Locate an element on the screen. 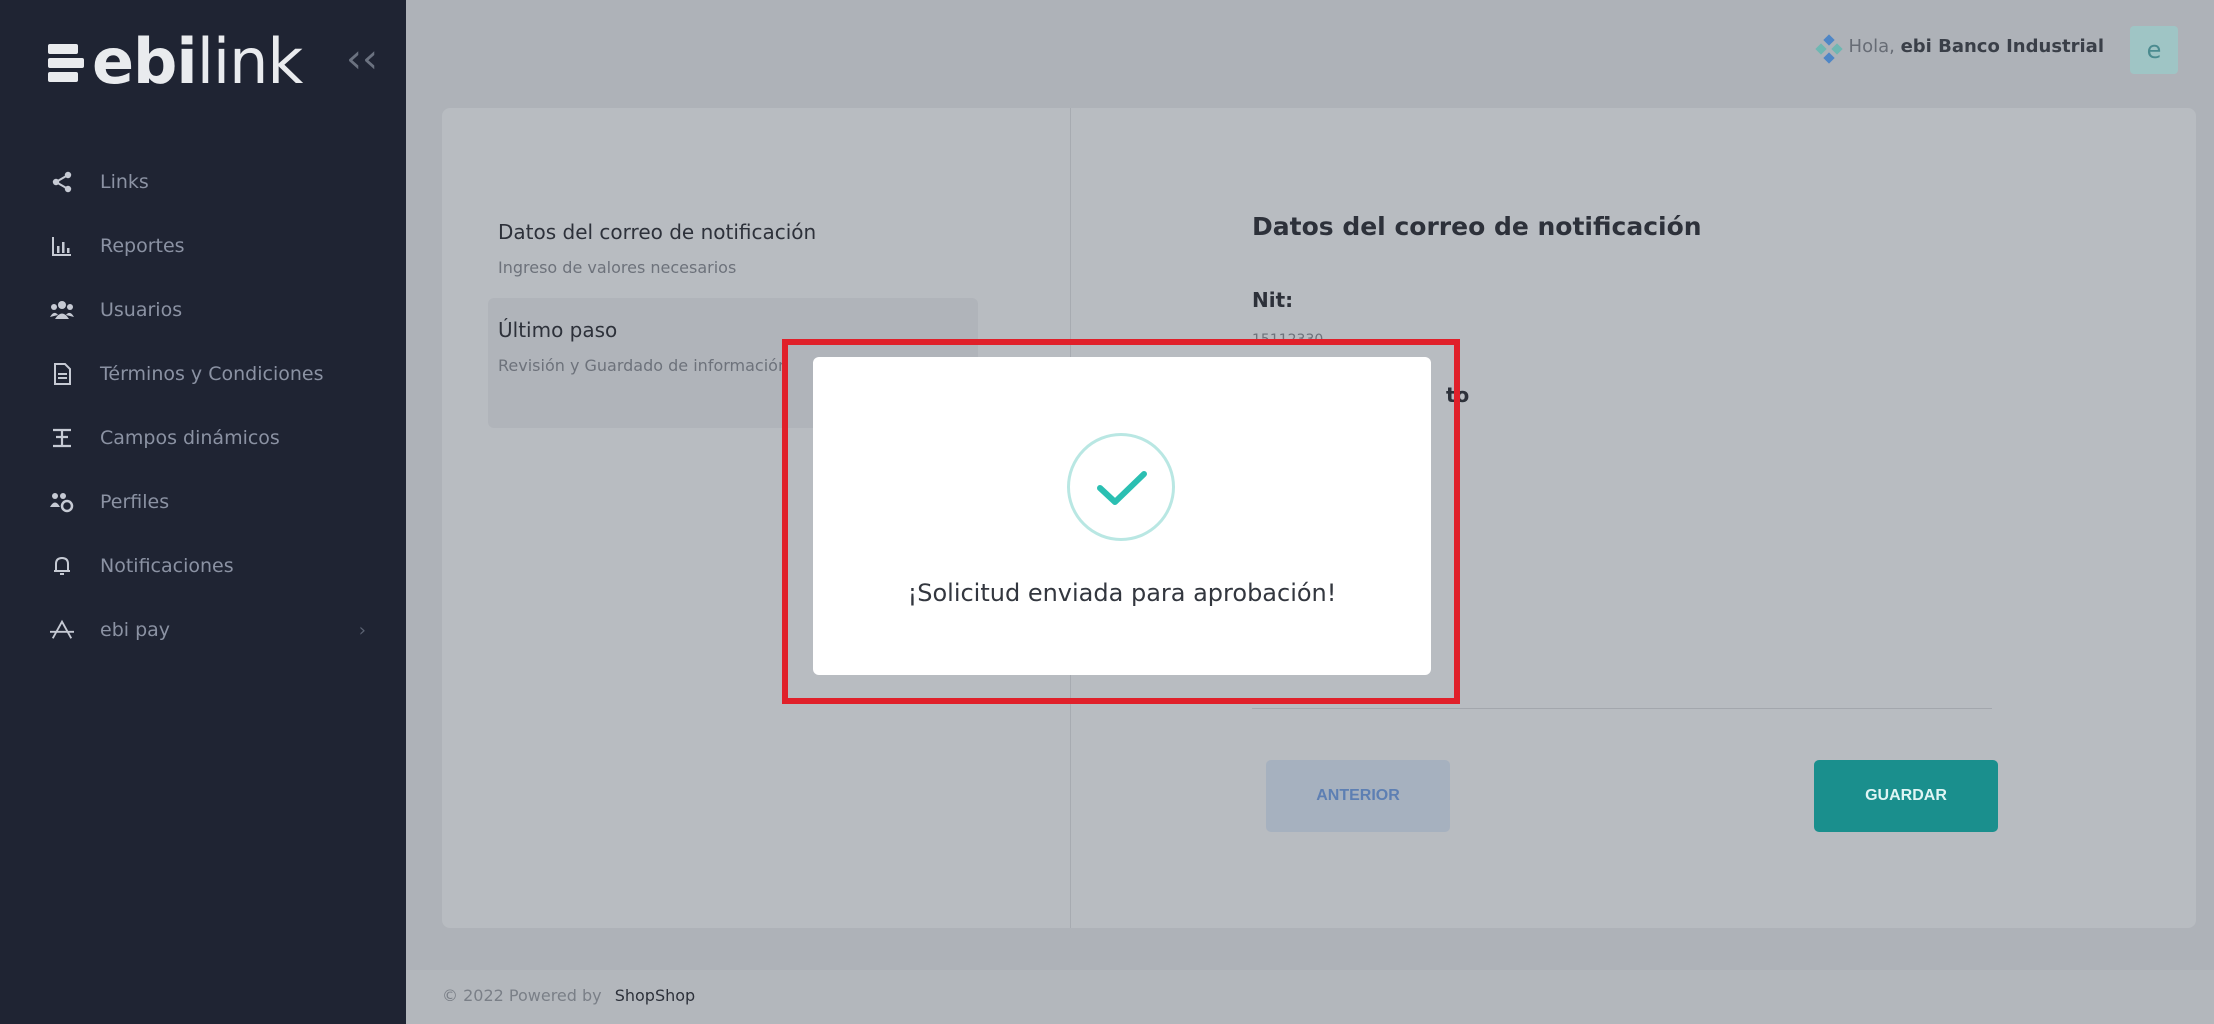 This screenshot has height=1024, width=2214. sidebar-item-ebi-pay: ebi pay › is located at coordinates (203, 630).